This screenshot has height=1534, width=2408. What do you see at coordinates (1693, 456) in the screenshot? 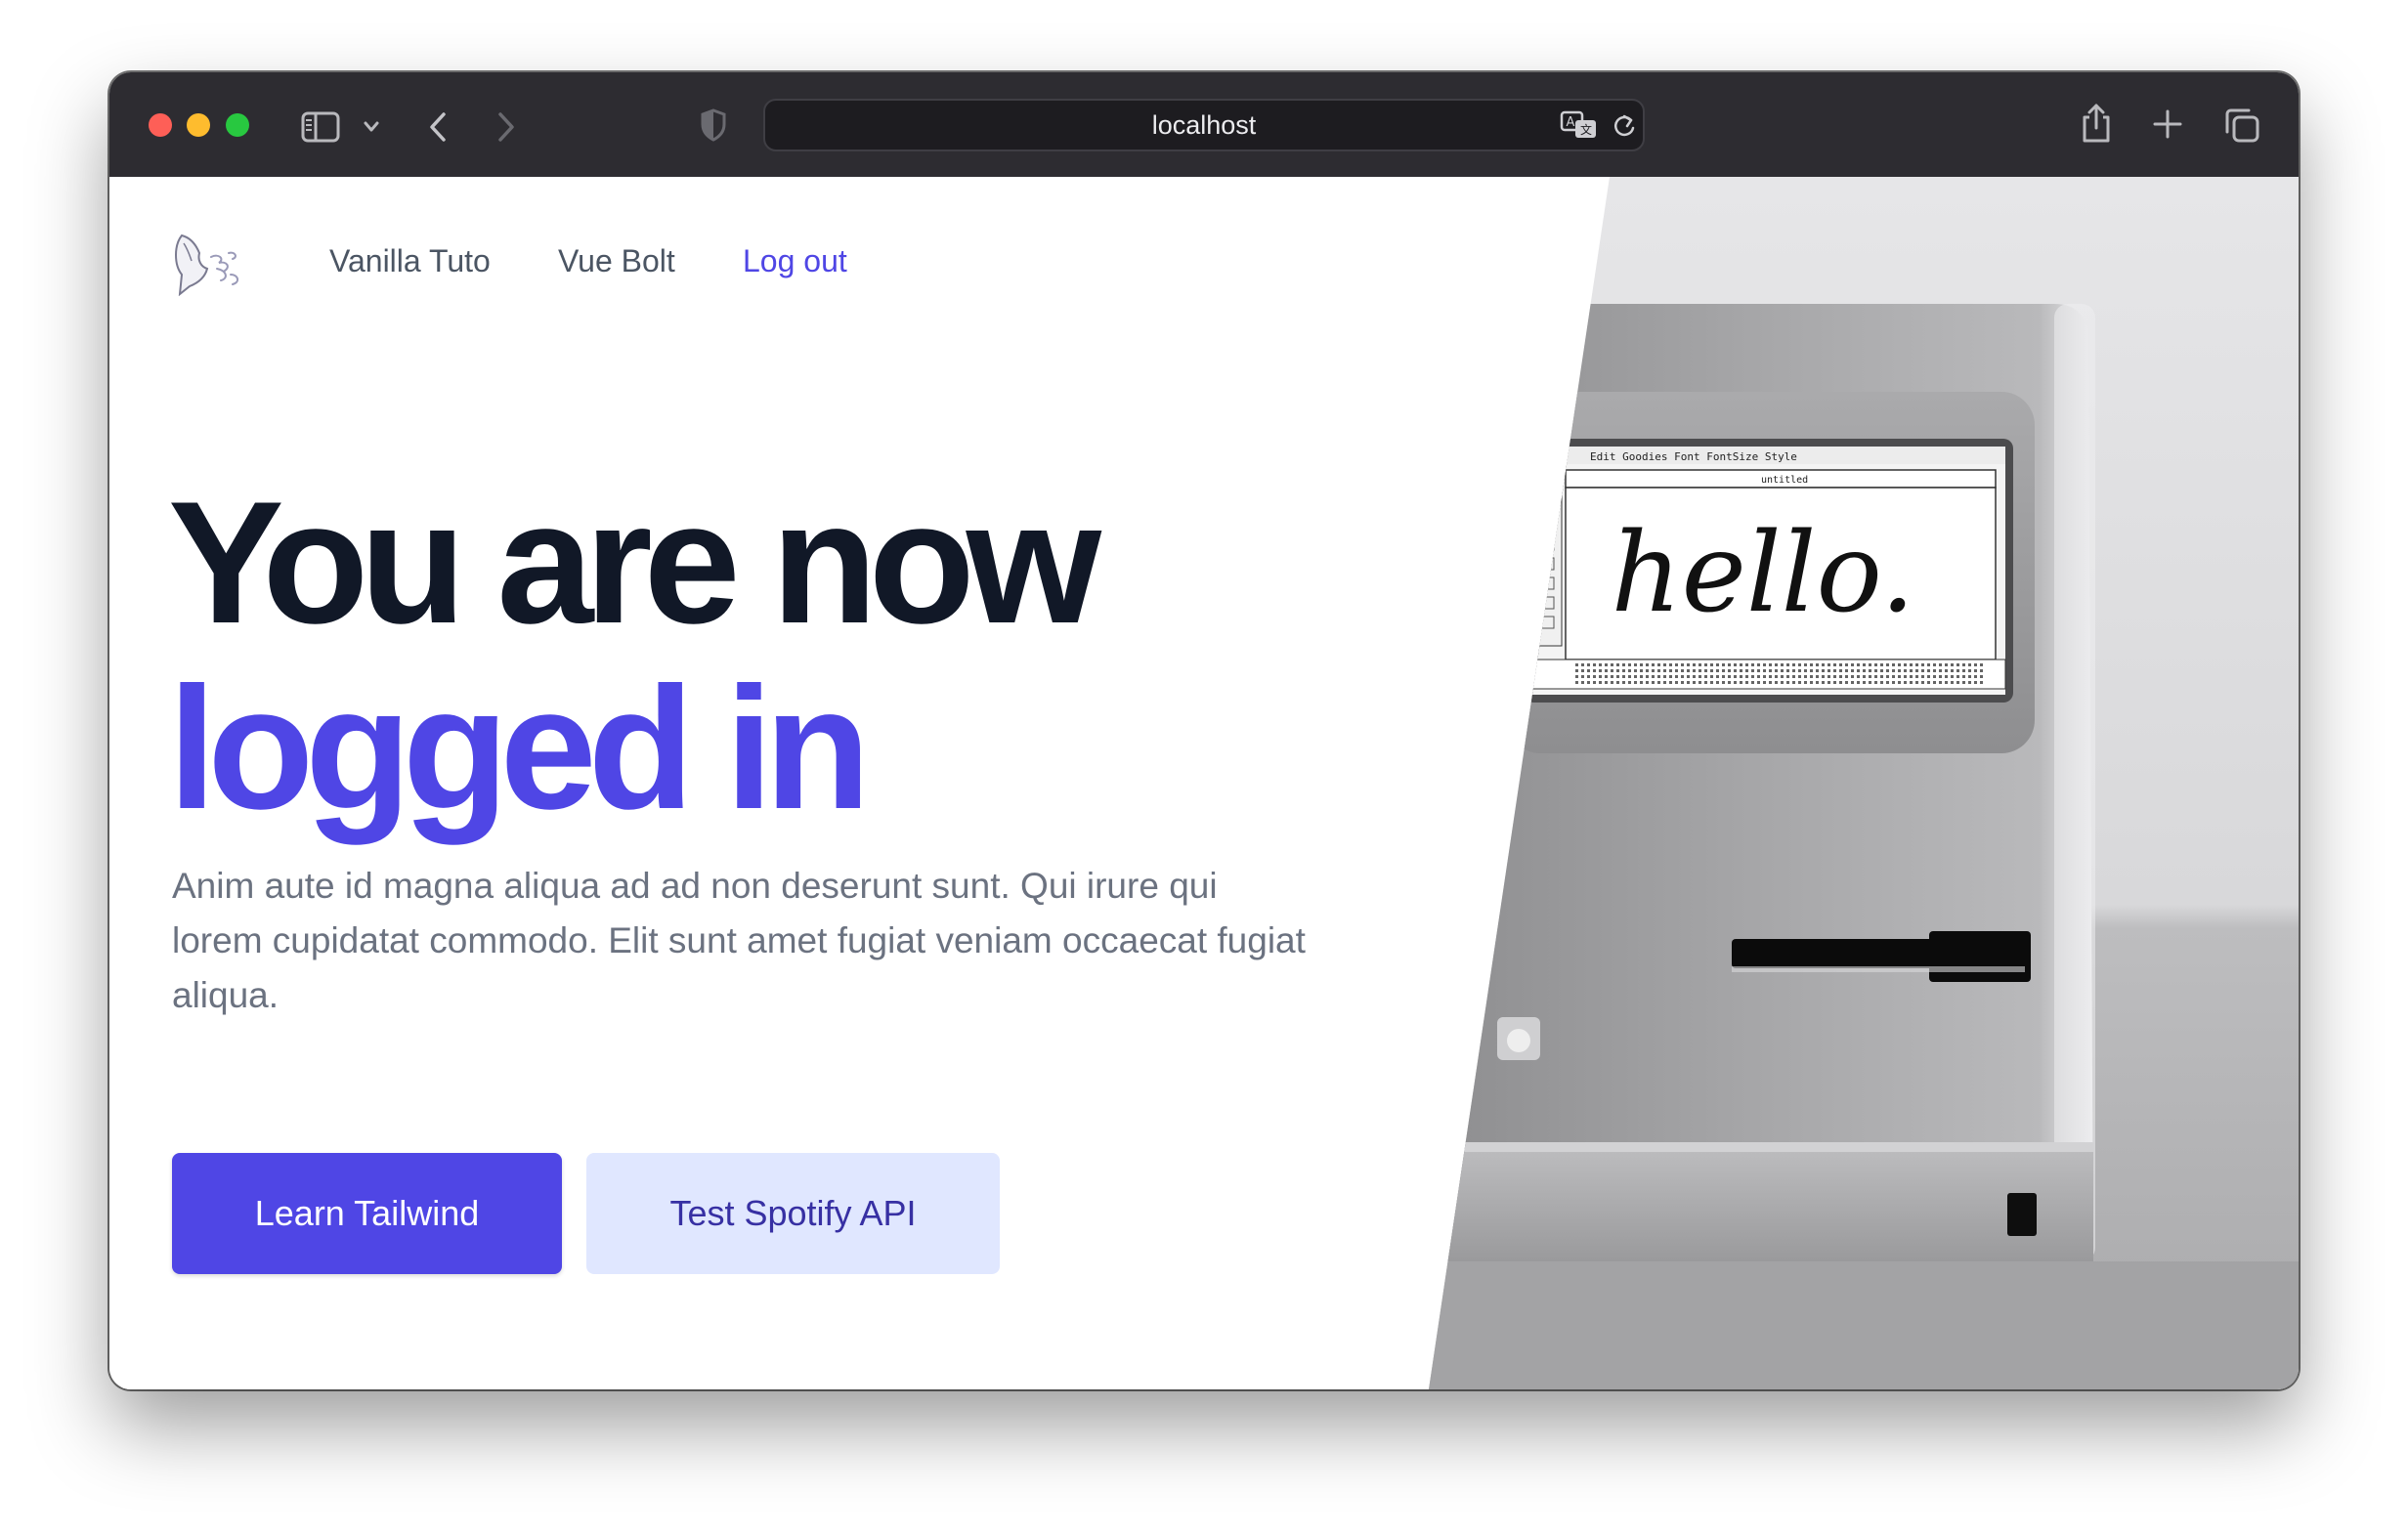
I see `svg-text:Edit Goodies Font FontSize: Edit Goodies Font FontSize Style` at bounding box center [1693, 456].